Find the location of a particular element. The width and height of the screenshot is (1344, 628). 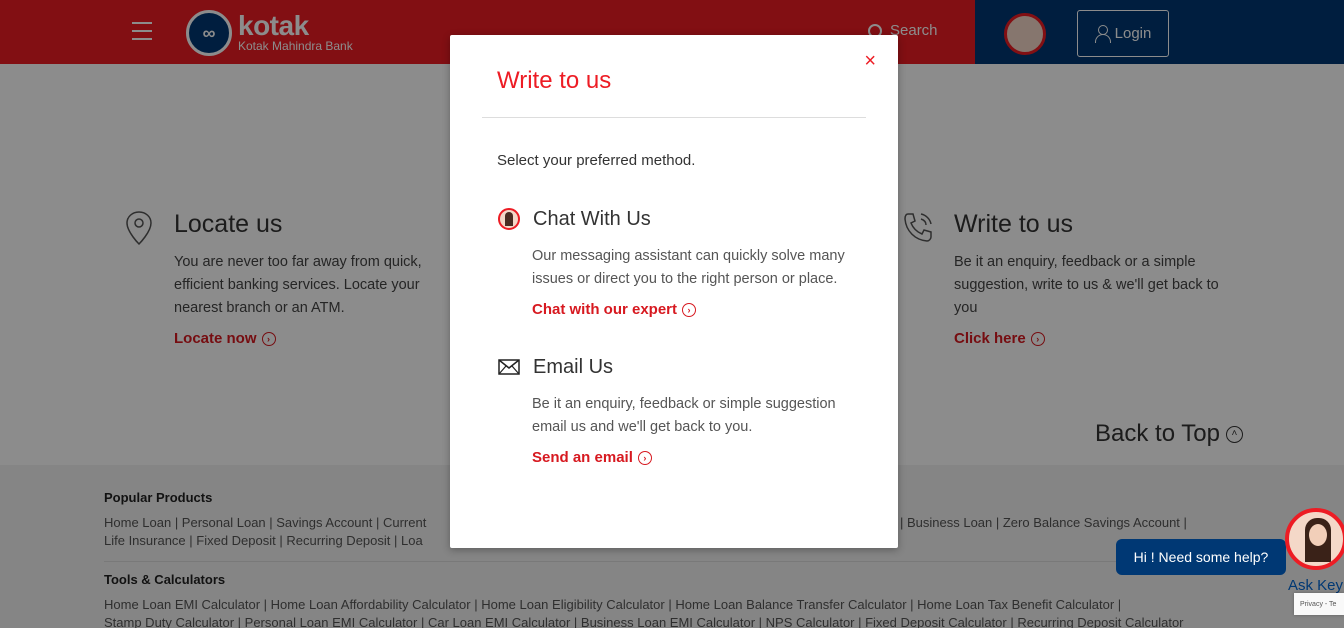

recaptcha-badge: Privacy - Te is located at coordinates (1319, 604).